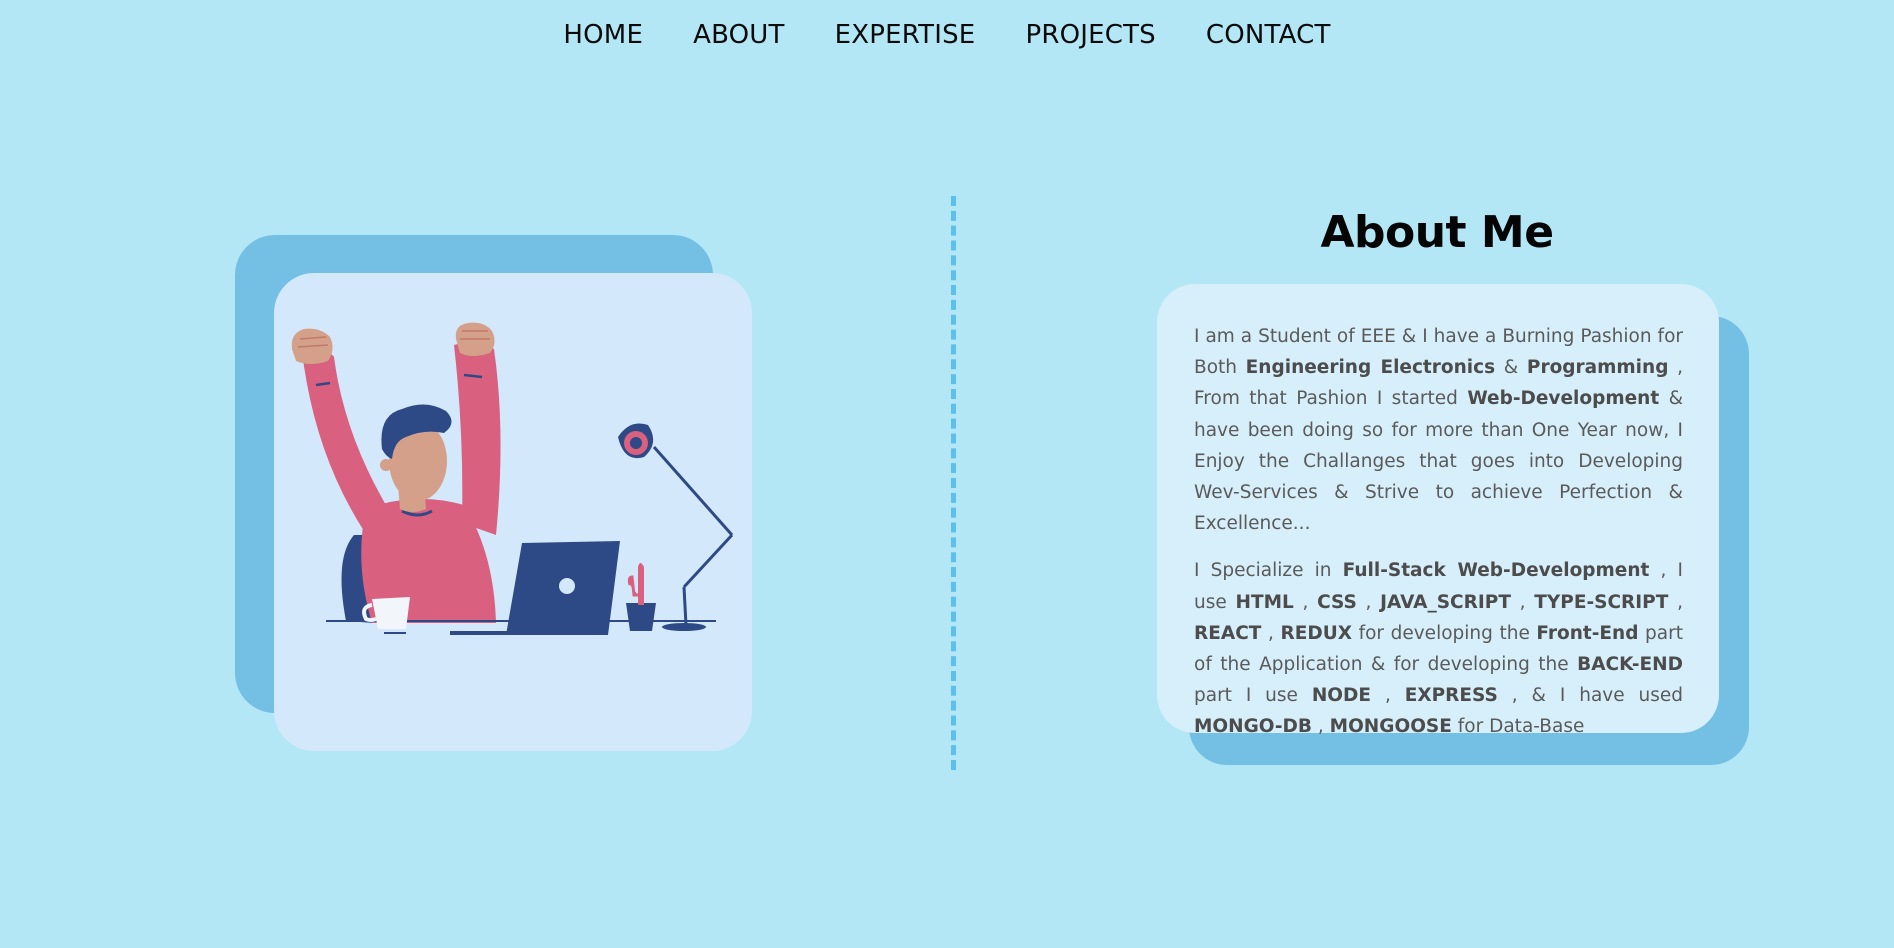  Describe the element at coordinates (953, 483) in the screenshot. I see `section-divider` at that location.